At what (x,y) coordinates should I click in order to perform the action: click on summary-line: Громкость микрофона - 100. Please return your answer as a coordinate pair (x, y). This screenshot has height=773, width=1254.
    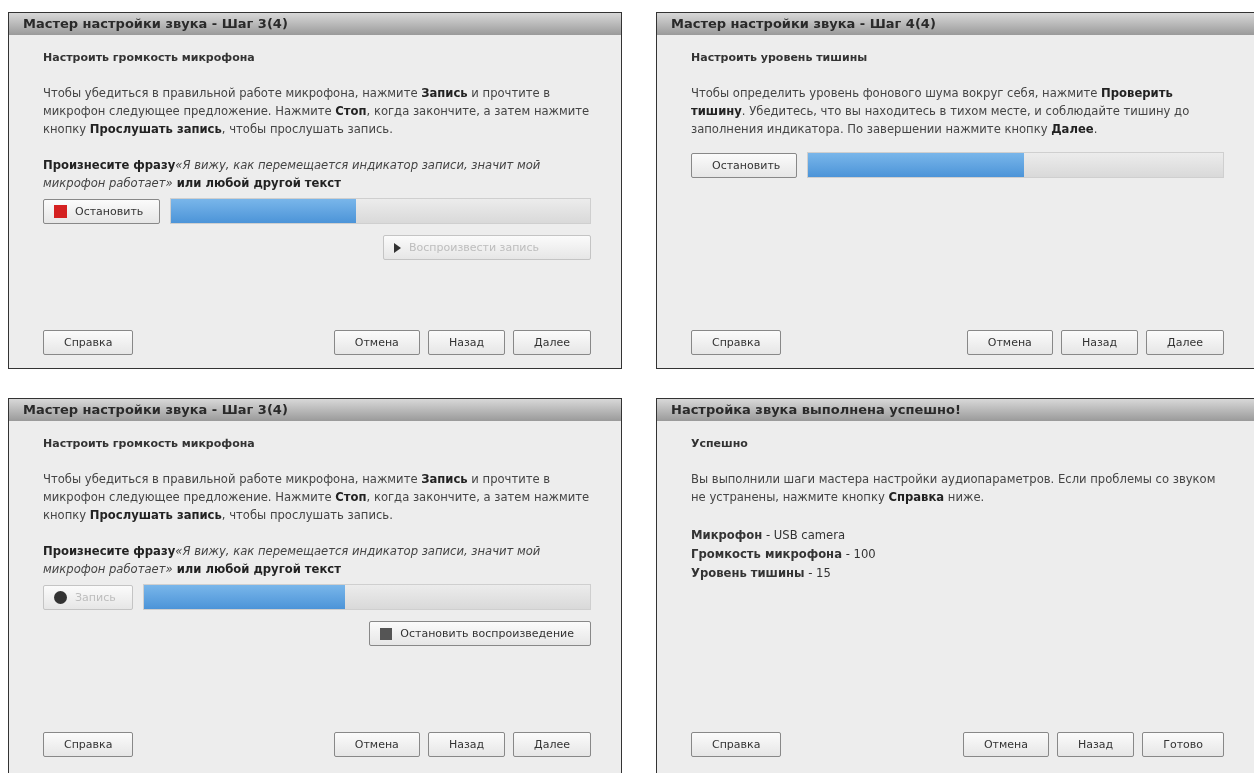
    Looking at the image, I should click on (784, 554).